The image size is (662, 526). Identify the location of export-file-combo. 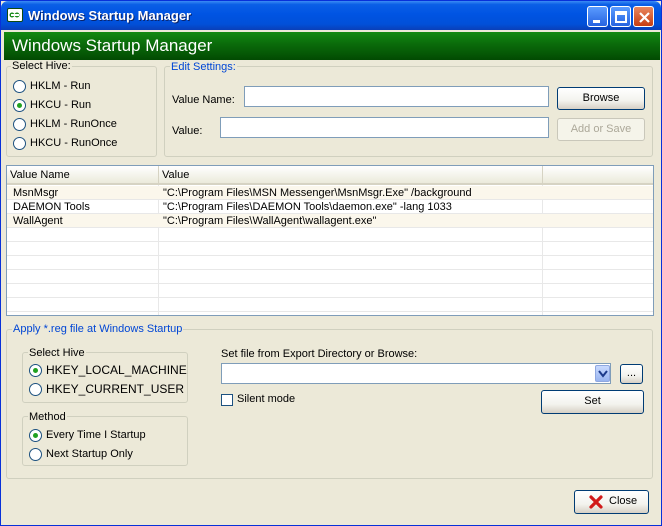
(416, 373).